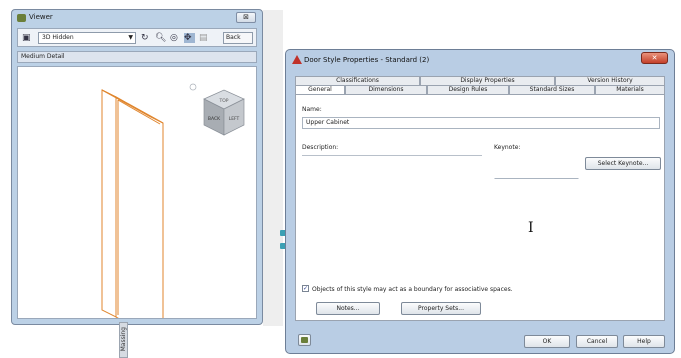 Image resolution: width=681 pixels, height=358 pixels. I want to click on viewer-app-icon, so click(21, 18).